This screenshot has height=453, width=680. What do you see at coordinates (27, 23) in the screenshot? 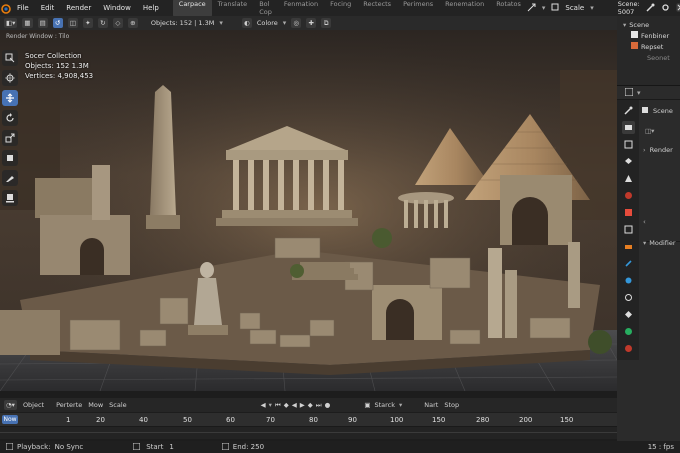
I see `view-mode-button: ▦` at bounding box center [27, 23].